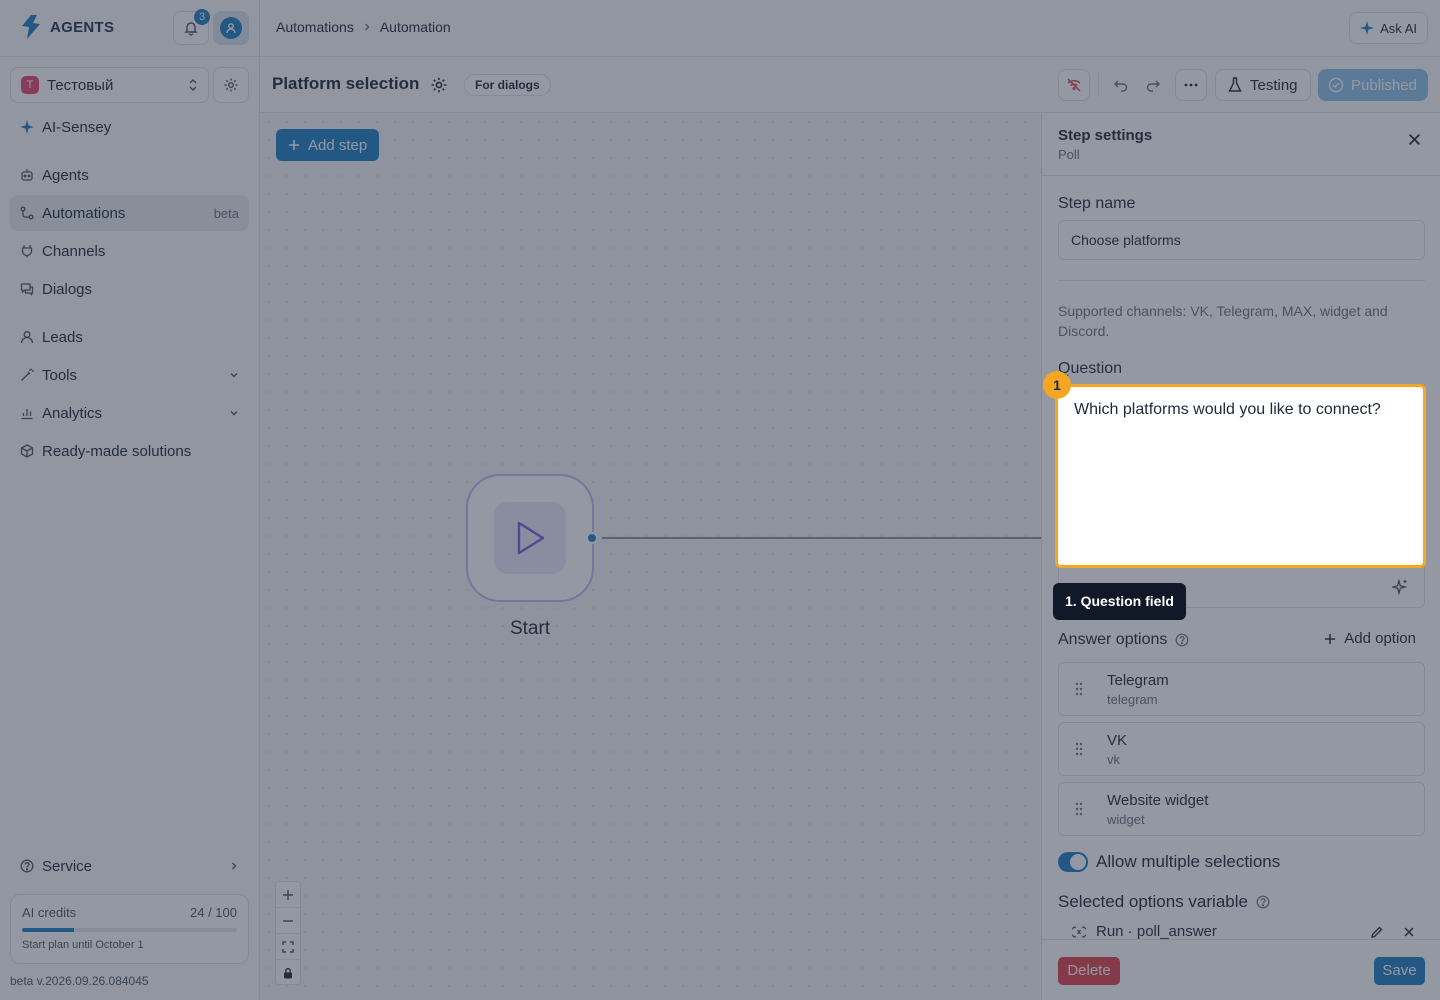 This screenshot has height=1000, width=1440. I want to click on lock-icon, so click(288, 973).